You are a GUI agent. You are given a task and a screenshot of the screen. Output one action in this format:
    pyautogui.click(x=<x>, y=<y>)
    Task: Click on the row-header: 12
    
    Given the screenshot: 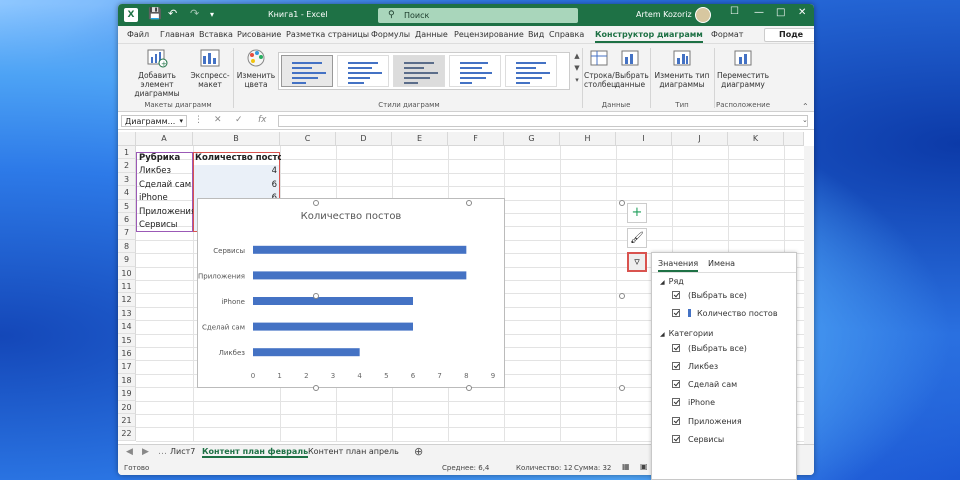 What is the action you would take?
    pyautogui.click(x=127, y=300)
    